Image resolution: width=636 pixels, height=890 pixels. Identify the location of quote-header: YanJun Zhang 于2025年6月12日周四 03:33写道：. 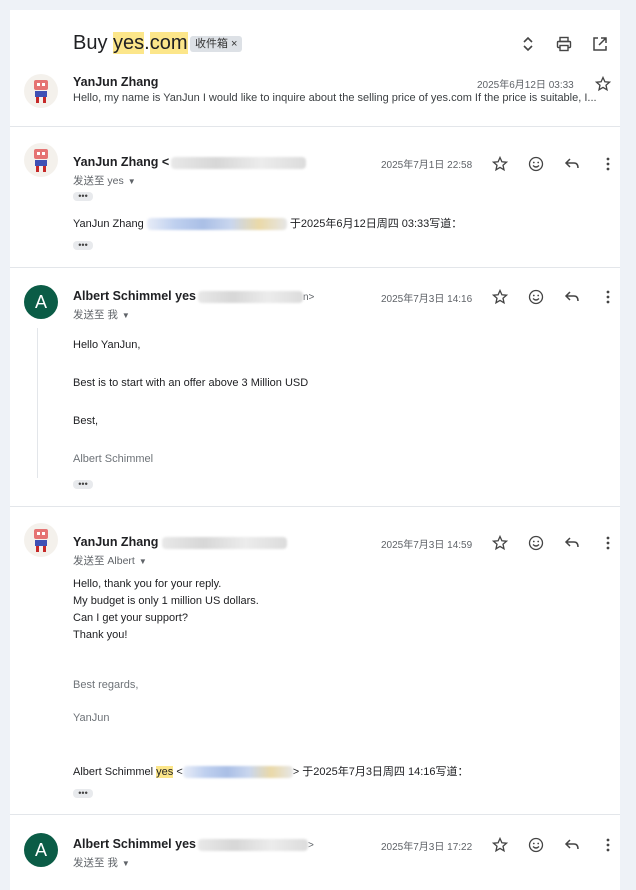
(268, 224).